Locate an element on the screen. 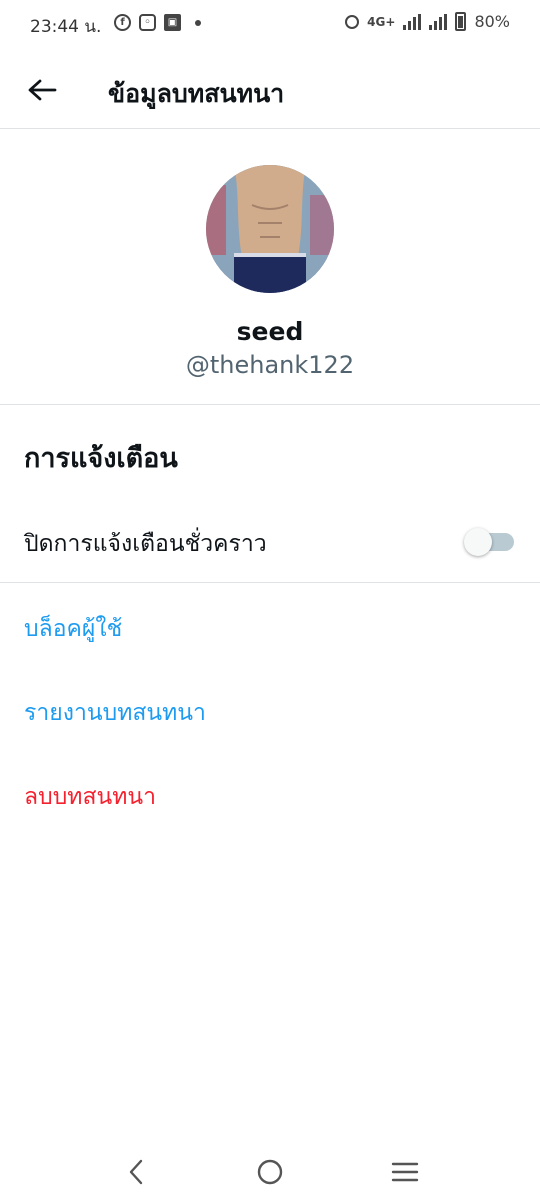 This screenshot has width=540, height=1200. snooze-notifications-row: ปิดการแจ้งเตือนชั่วคราว is located at coordinates (270, 541).